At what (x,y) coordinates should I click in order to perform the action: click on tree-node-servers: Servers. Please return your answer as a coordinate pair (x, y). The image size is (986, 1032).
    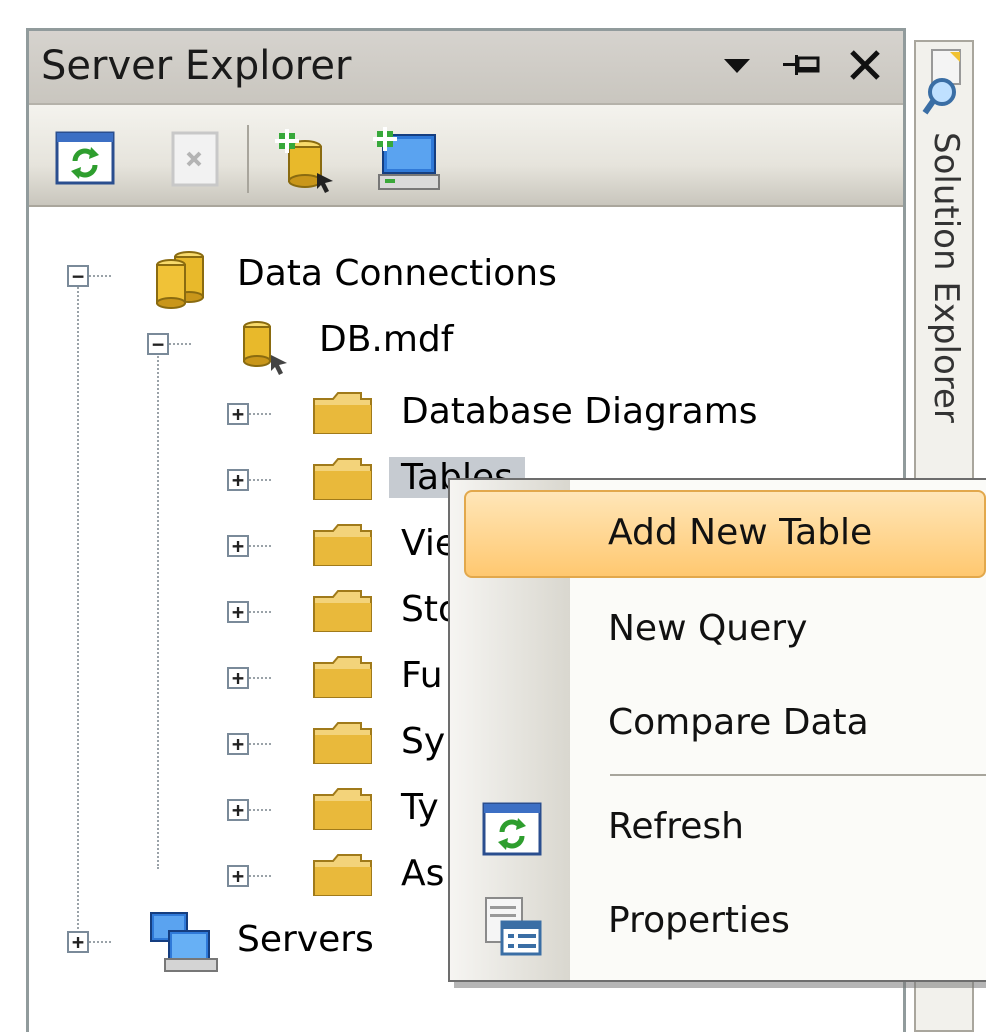
    Looking at the image, I should click on (305, 939).